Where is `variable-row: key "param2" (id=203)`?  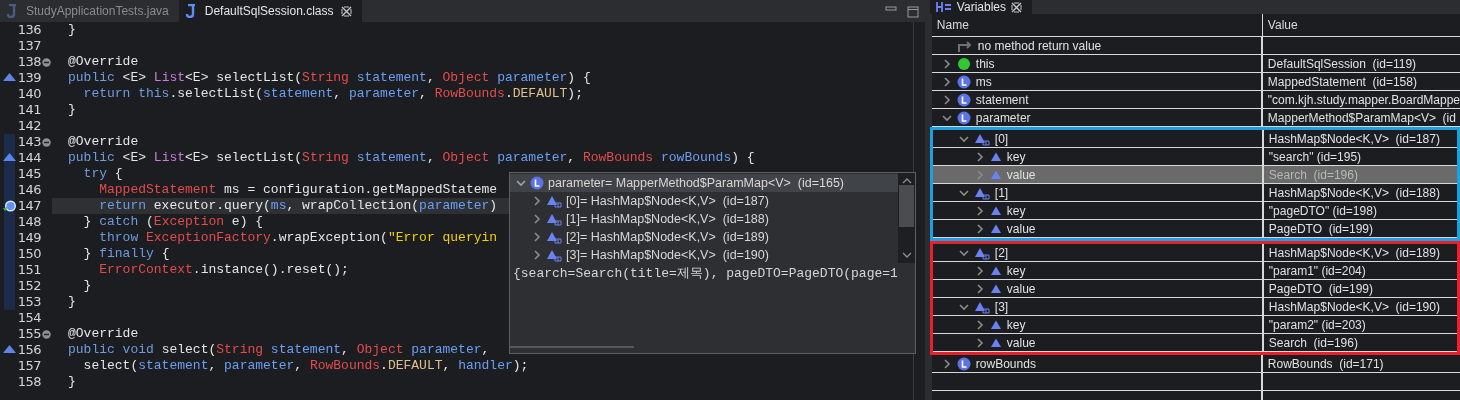 variable-row: key "param2" (id=203) is located at coordinates (1194, 325).